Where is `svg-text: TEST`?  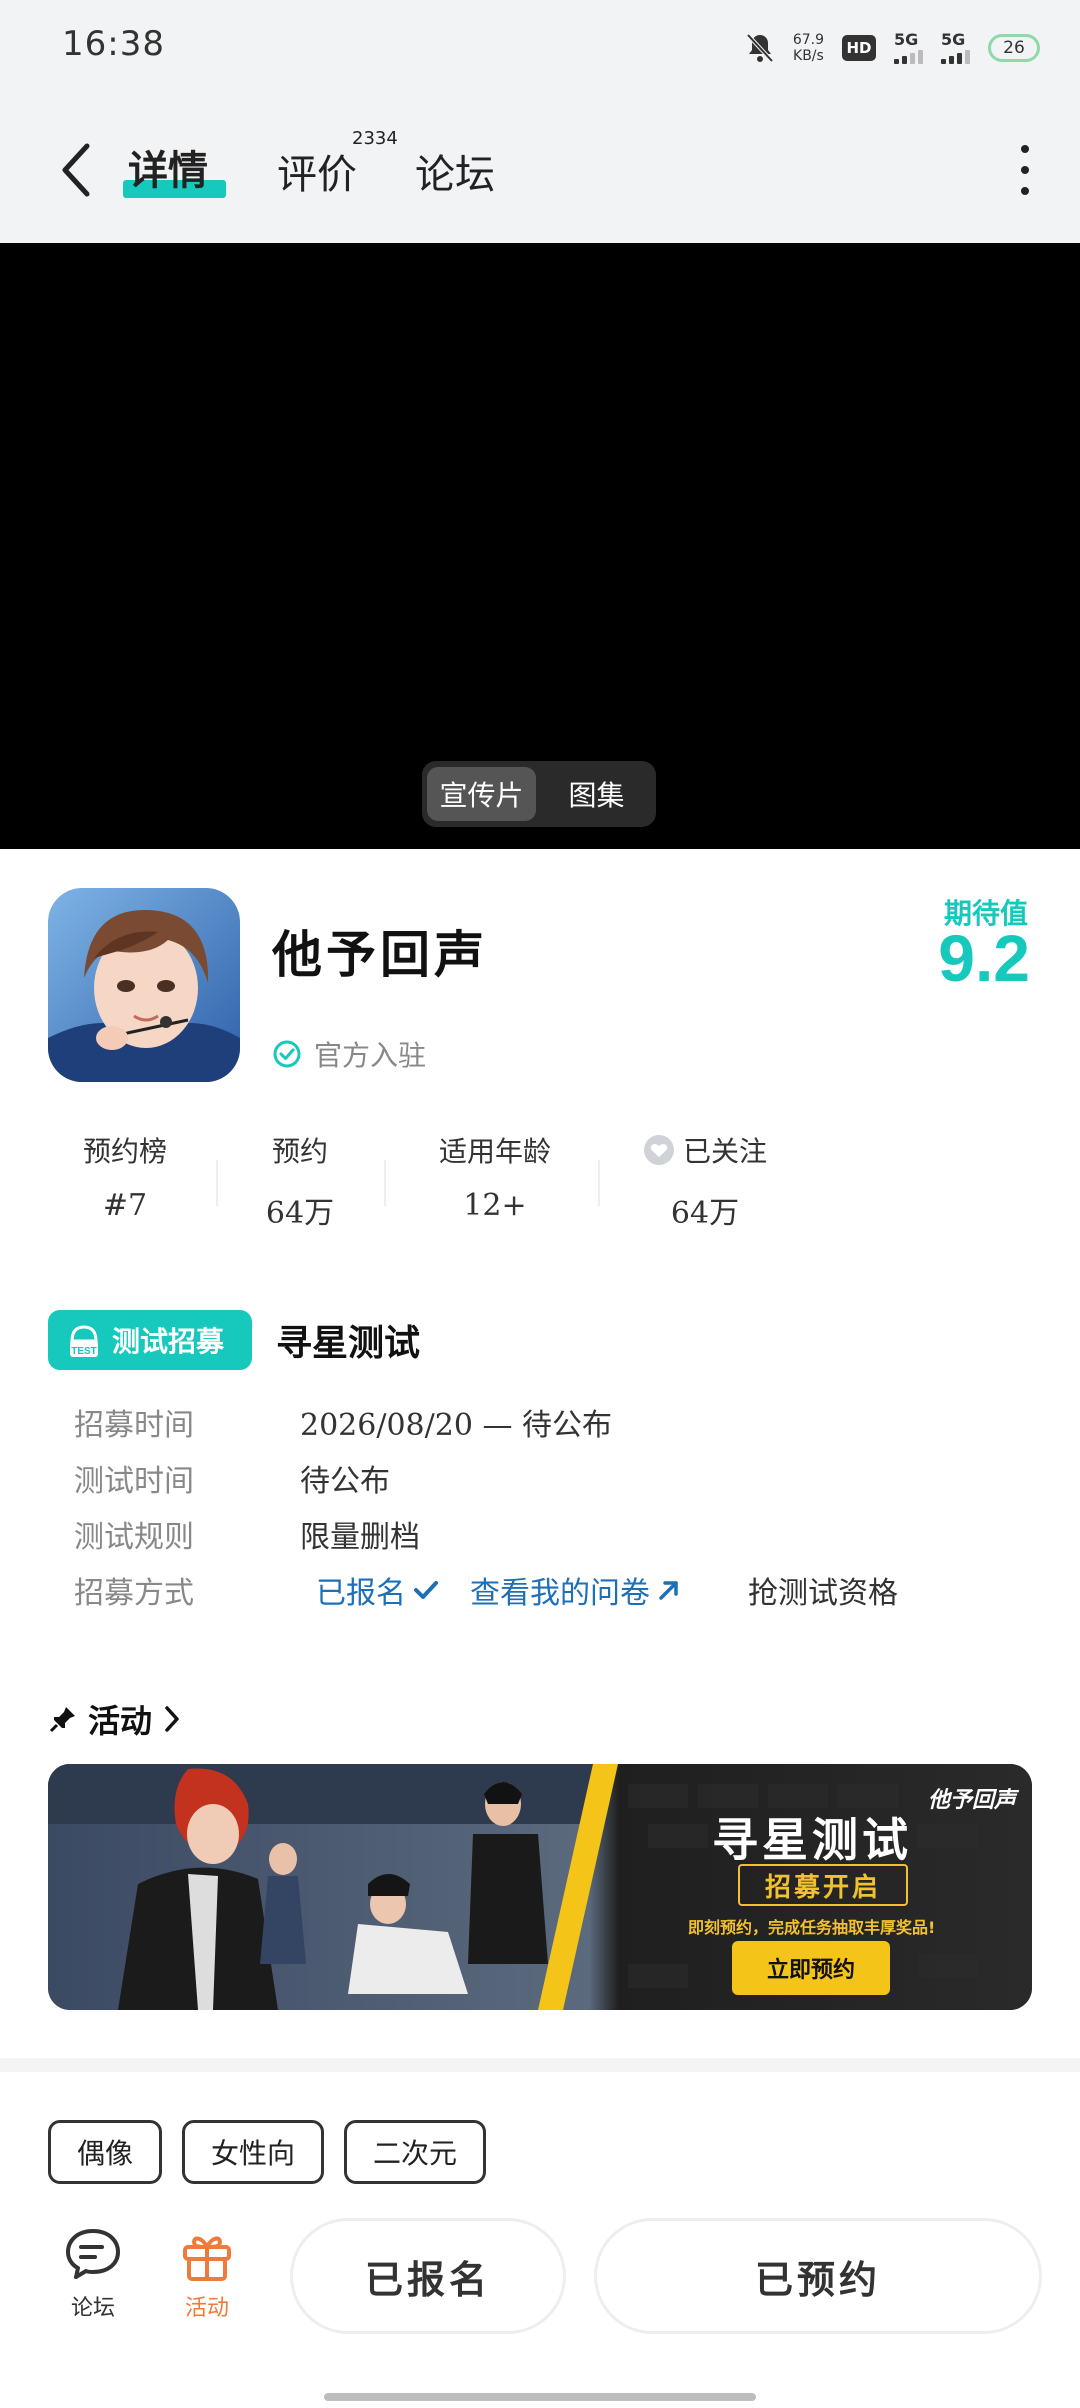 svg-text: TEST is located at coordinates (84, 1351).